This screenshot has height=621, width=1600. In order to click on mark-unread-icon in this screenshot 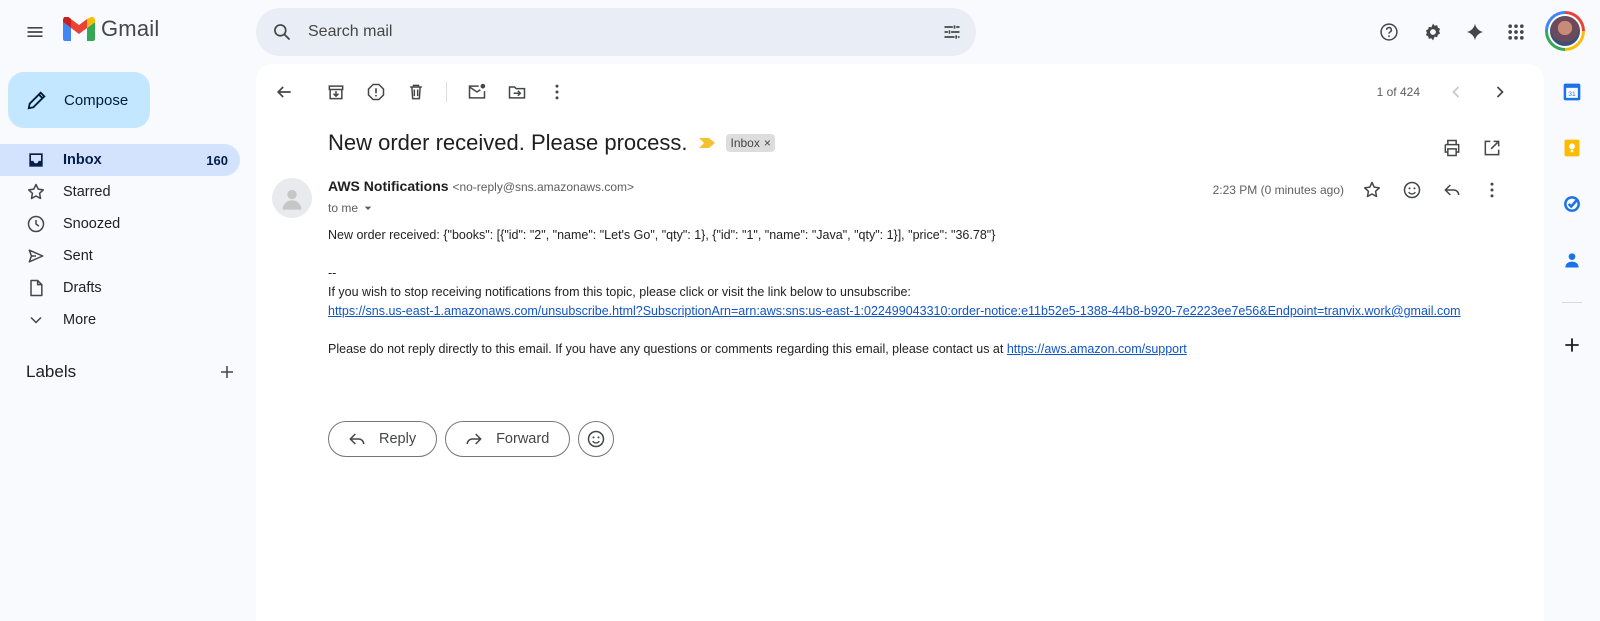, I will do `click(477, 91)`.